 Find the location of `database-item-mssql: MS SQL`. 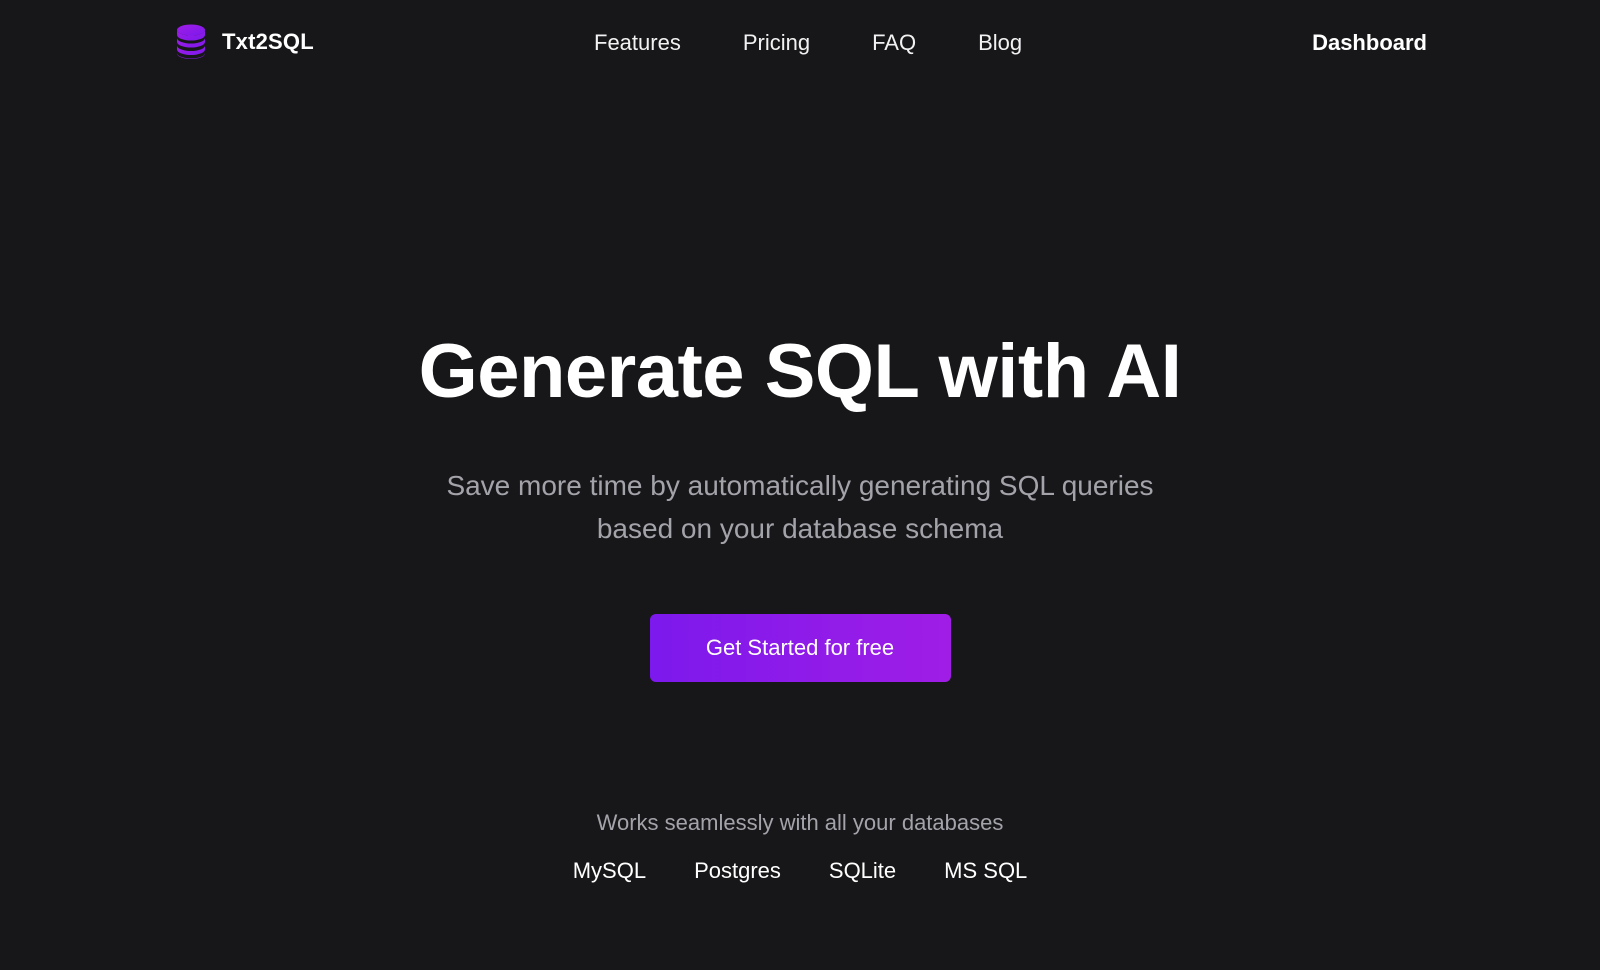

database-item-mssql: MS SQL is located at coordinates (986, 870).